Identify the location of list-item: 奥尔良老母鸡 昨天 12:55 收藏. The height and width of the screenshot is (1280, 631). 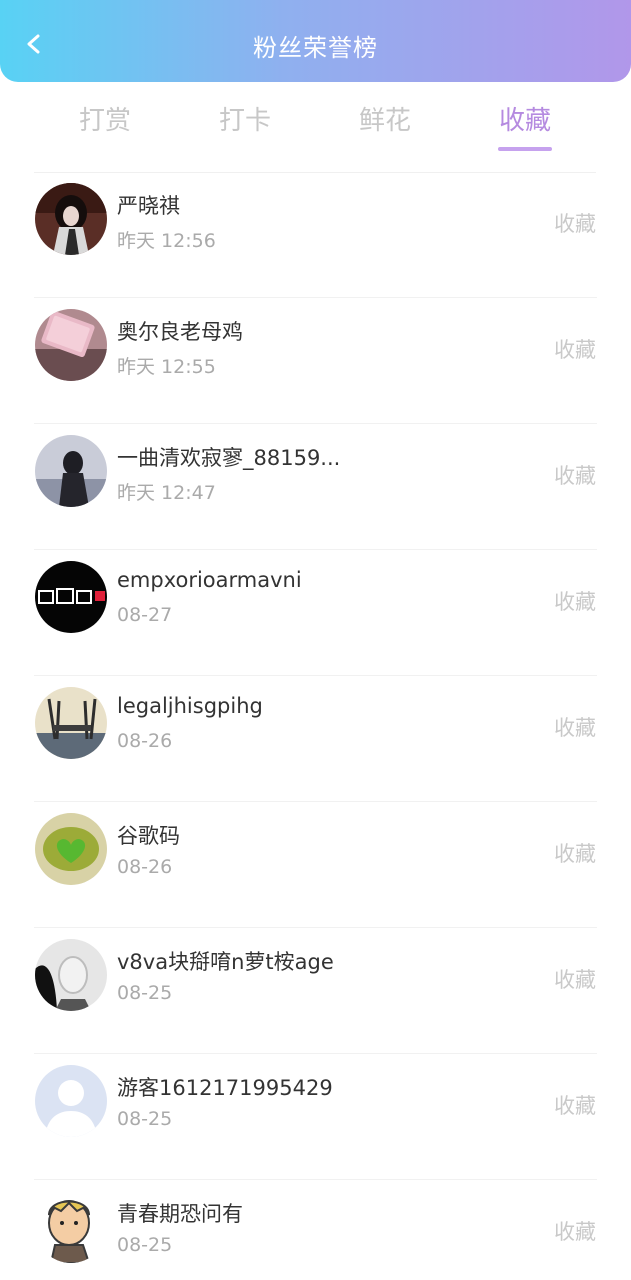
(315, 361).